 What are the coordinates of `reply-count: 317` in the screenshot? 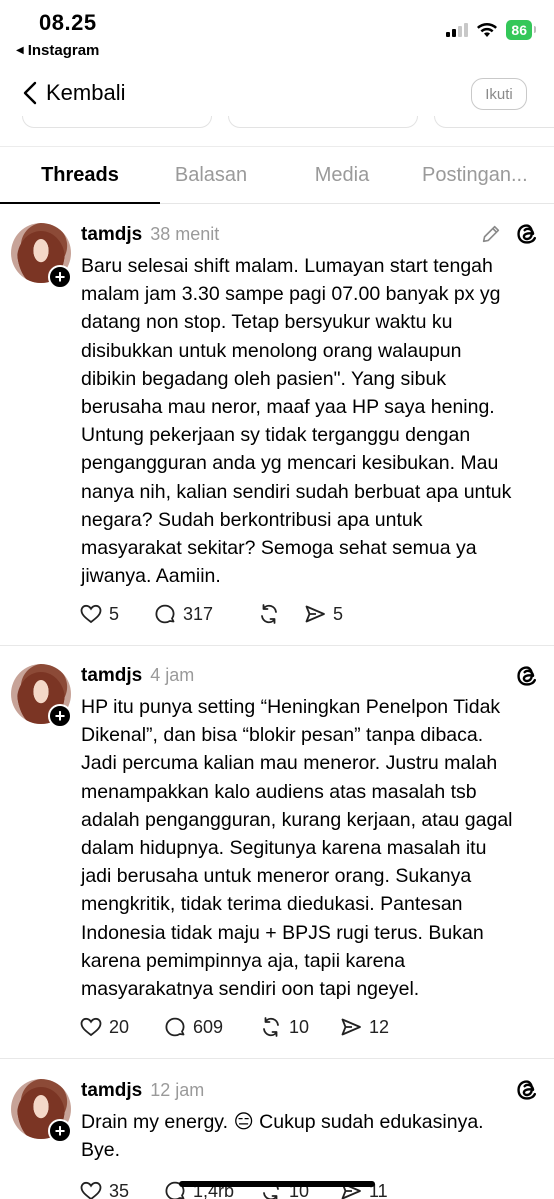 It's located at (198, 613).